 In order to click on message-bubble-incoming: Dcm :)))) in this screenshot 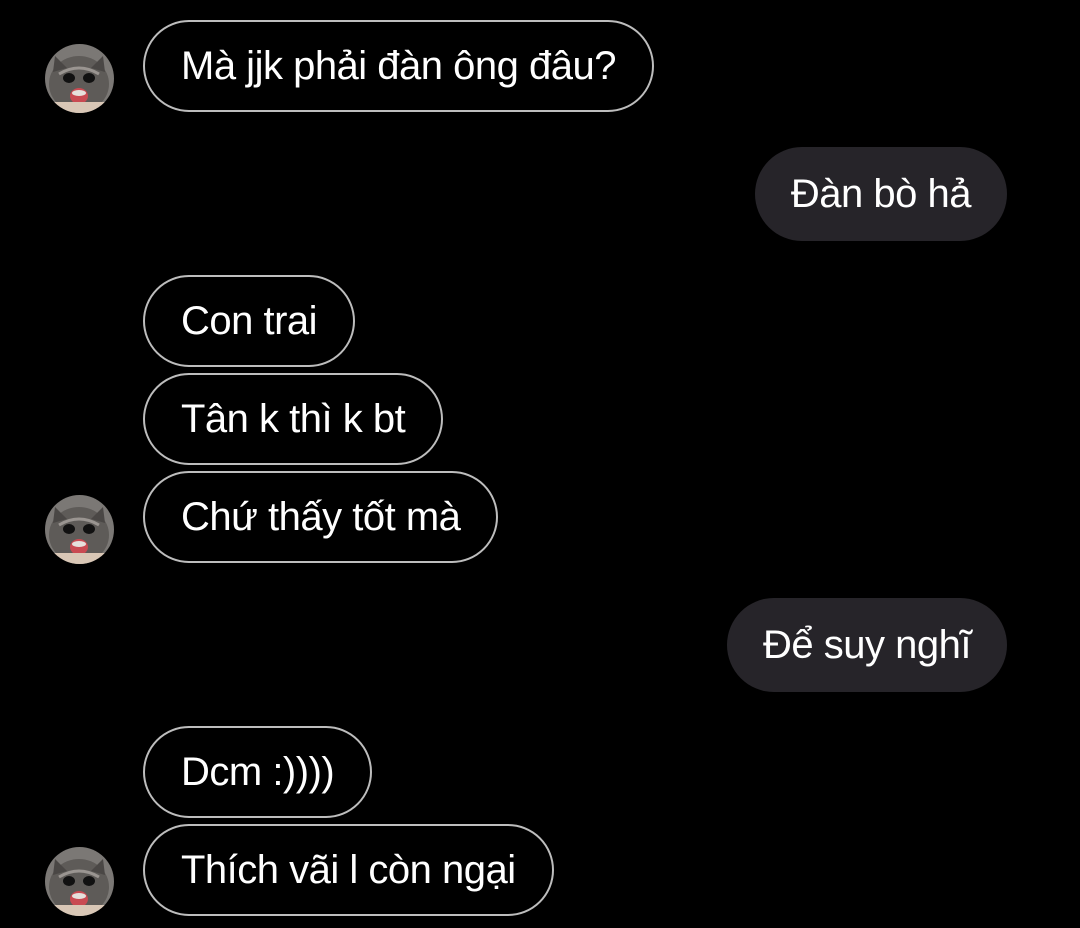, I will do `click(258, 772)`.